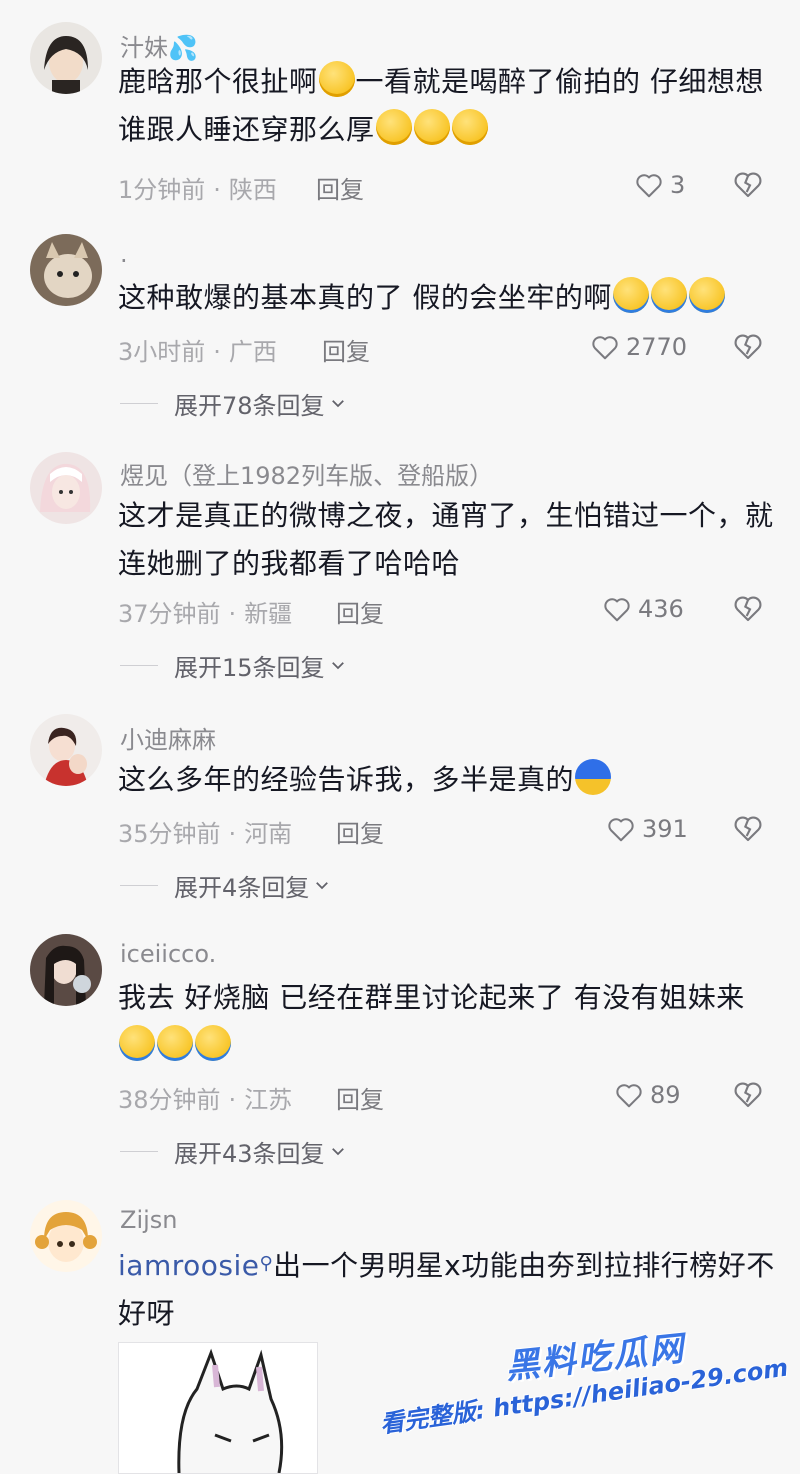 This screenshot has height=1474, width=800. What do you see at coordinates (252, 190) in the screenshot?
I see `location: 陕西` at bounding box center [252, 190].